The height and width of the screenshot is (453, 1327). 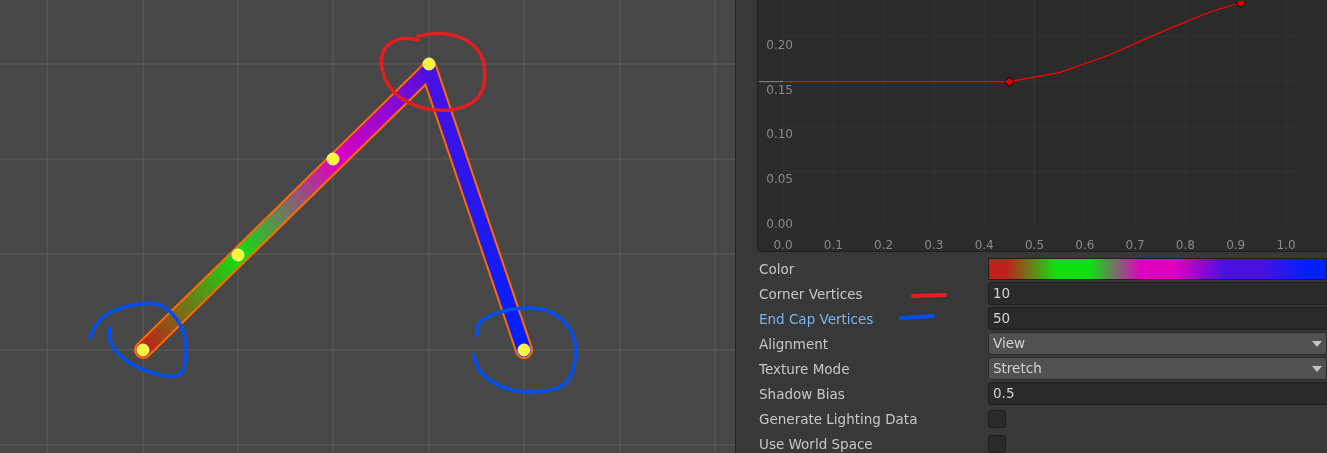 What do you see at coordinates (794, 343) in the screenshot?
I see `property-label: Alignment` at bounding box center [794, 343].